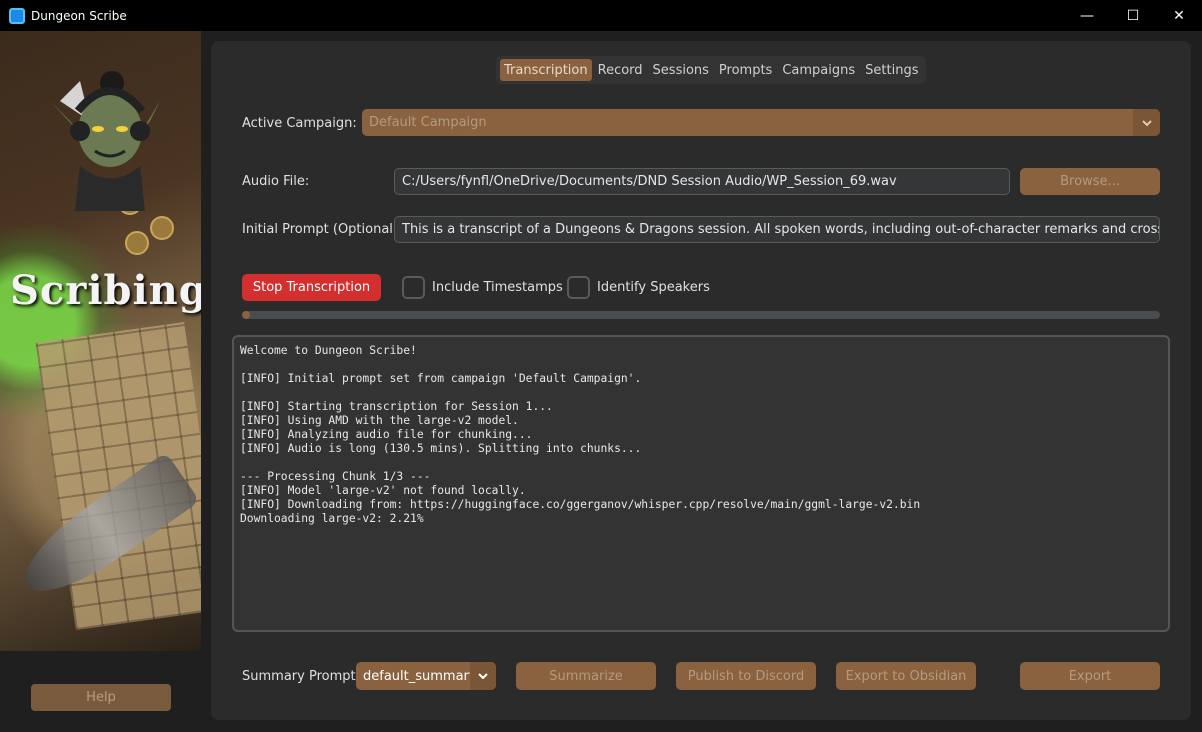 Image resolution: width=1202 pixels, height=732 pixels. I want to click on sidebar-artwork, so click(100, 341).